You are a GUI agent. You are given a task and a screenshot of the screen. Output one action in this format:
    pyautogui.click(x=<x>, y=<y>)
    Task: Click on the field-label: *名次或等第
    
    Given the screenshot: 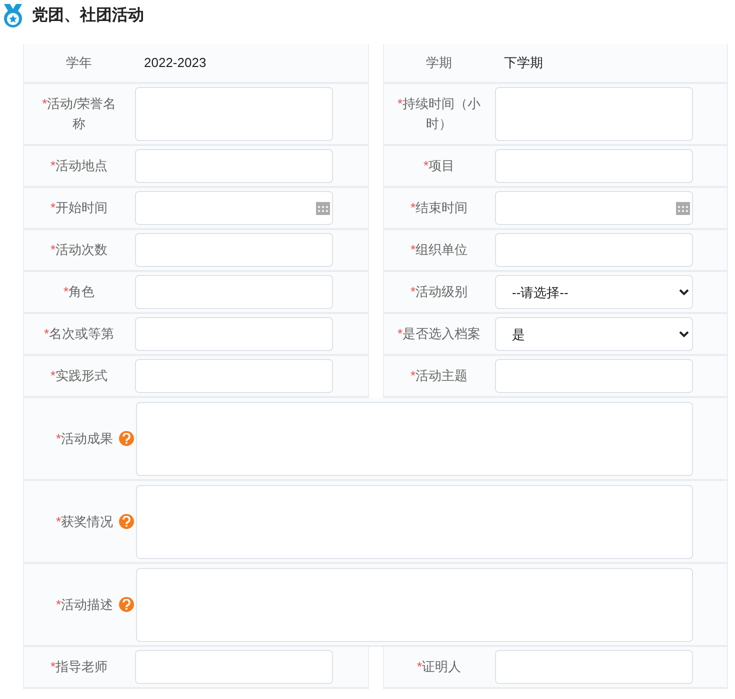 What is the action you would take?
    pyautogui.click(x=79, y=334)
    